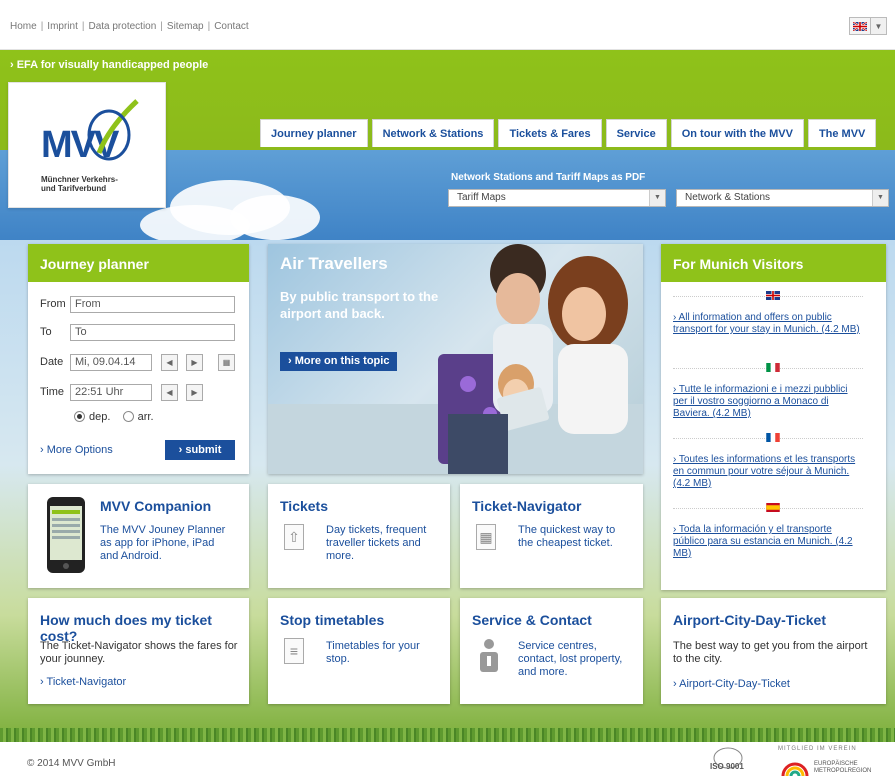 This screenshot has width=895, height=778. What do you see at coordinates (433, 133) in the screenshot?
I see `tab-network-stations: Network & Stations` at bounding box center [433, 133].